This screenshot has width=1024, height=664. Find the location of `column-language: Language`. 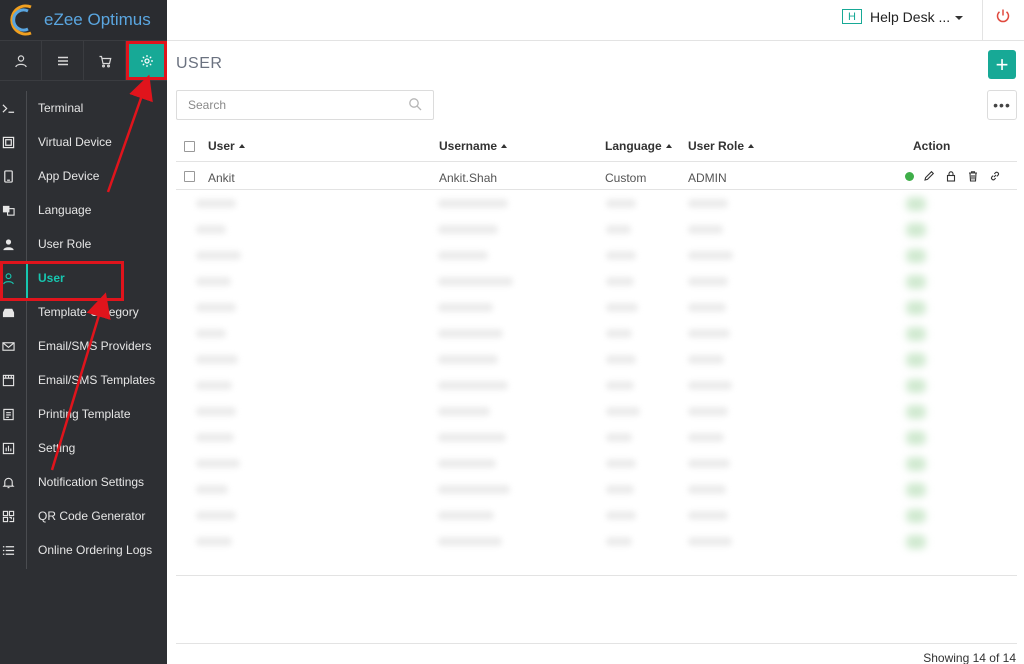

column-language: Language is located at coordinates (638, 146).